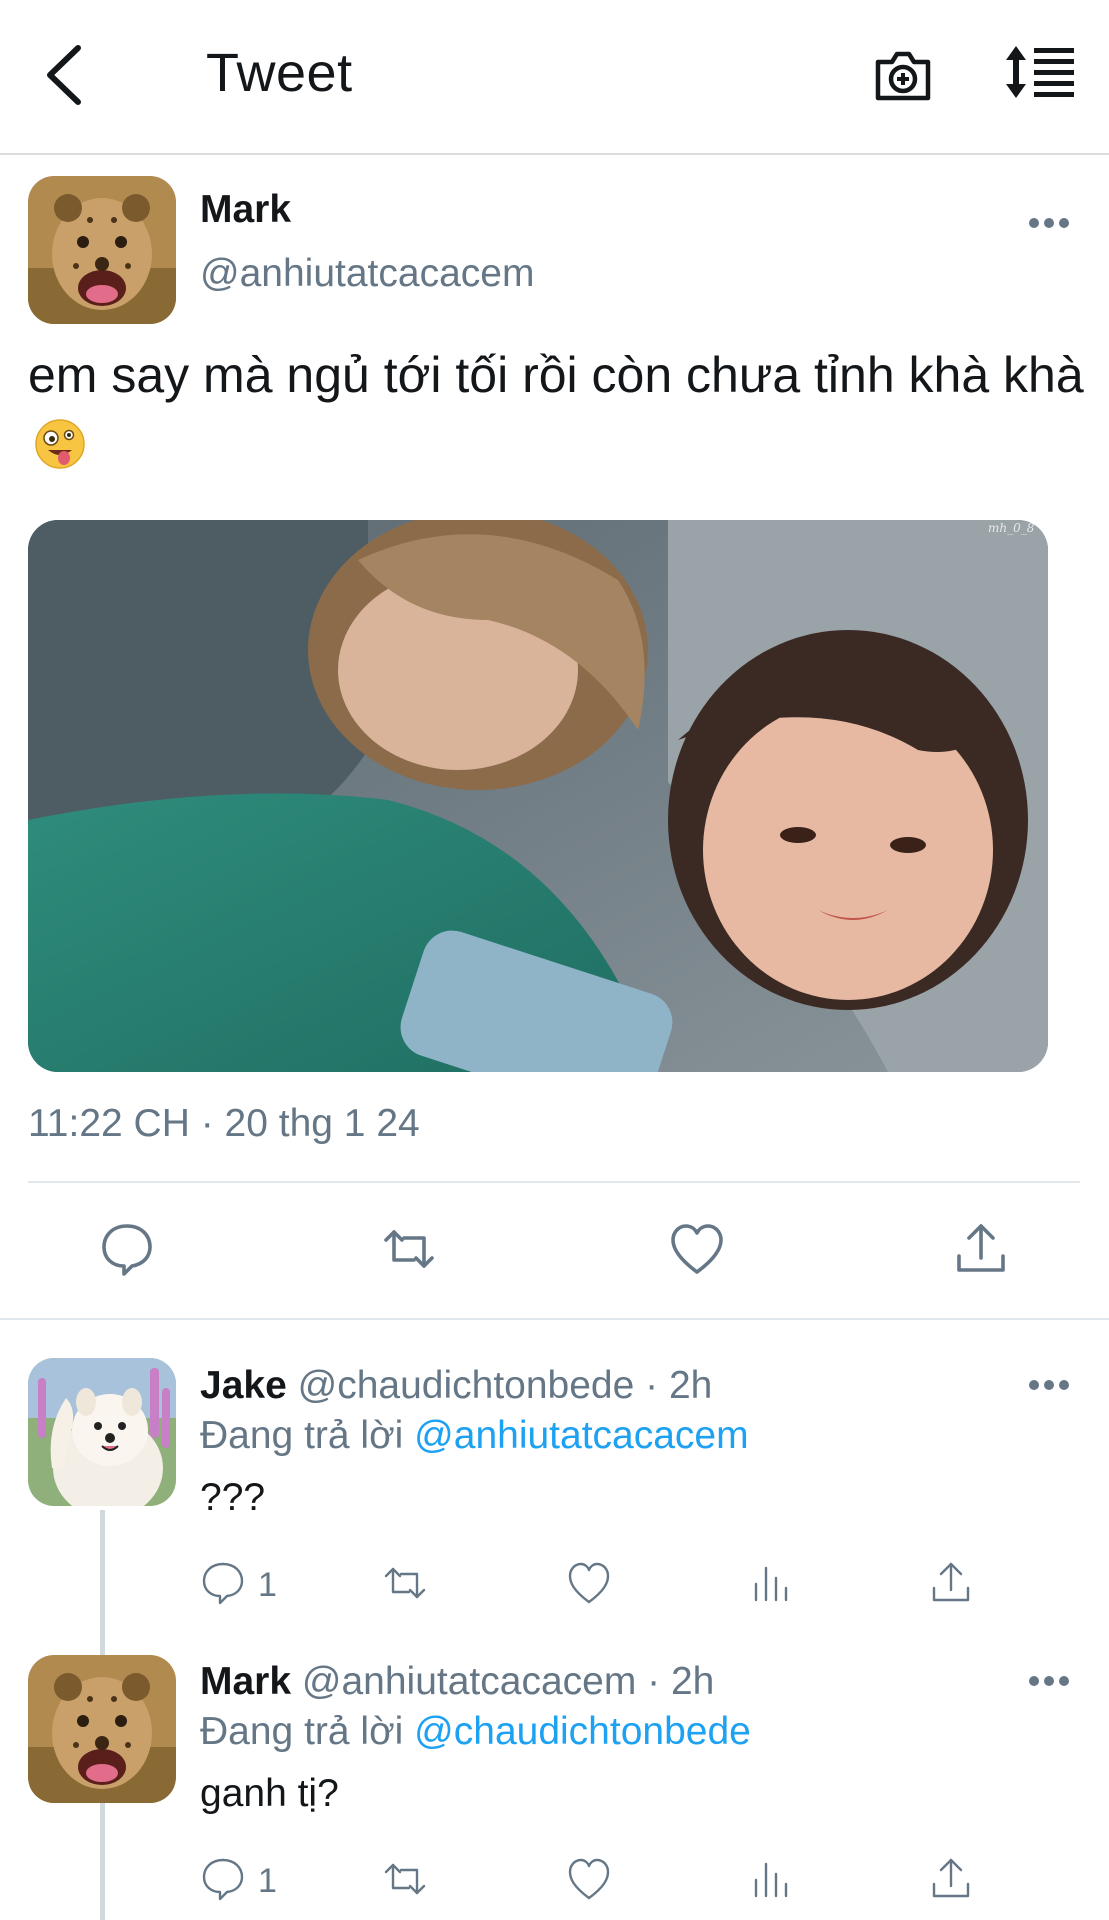  I want to click on chevron-left-icon, so click(65, 75).